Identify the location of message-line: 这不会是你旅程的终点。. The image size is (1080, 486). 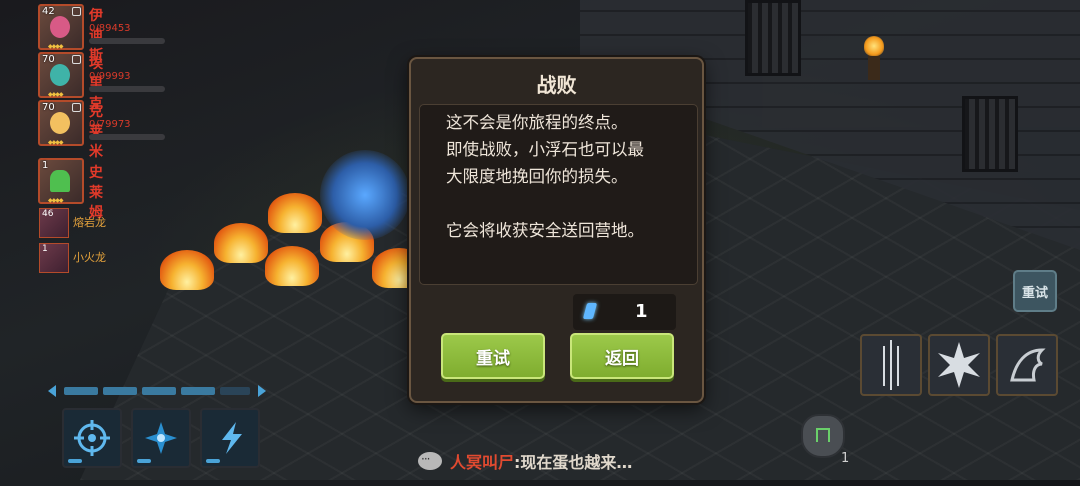
(537, 122).